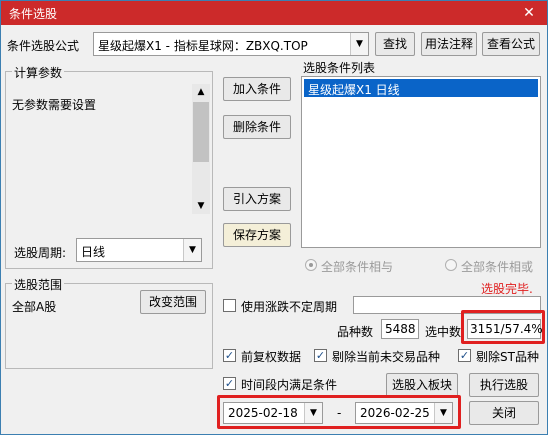 The width and height of the screenshot is (548, 435). I want to click on exclude-st-checkbox: ✓, so click(464, 355).